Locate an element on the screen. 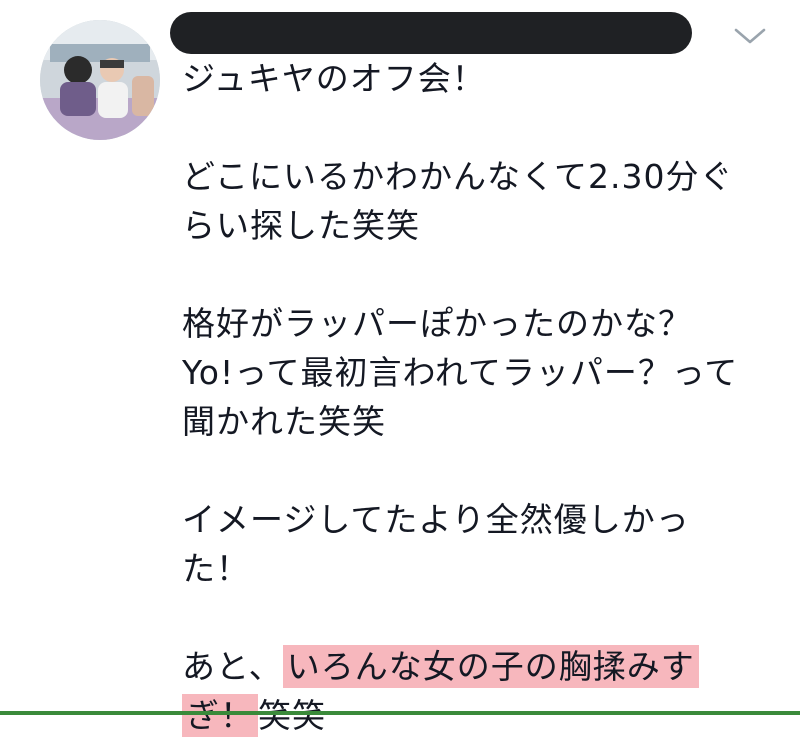 The height and width of the screenshot is (740, 800). tweet-paragraph: ジュキヤのオフ会！ is located at coordinates (482, 78).